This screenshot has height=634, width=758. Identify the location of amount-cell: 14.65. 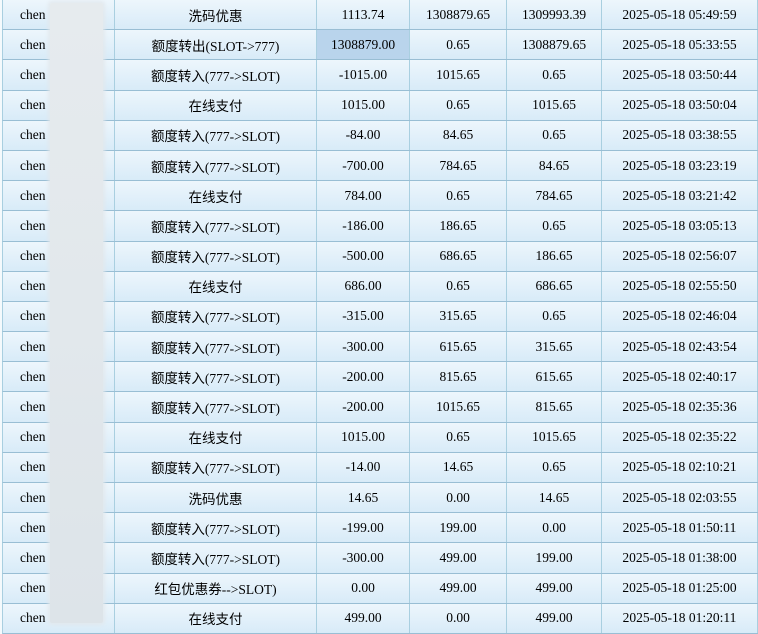
(363, 498).